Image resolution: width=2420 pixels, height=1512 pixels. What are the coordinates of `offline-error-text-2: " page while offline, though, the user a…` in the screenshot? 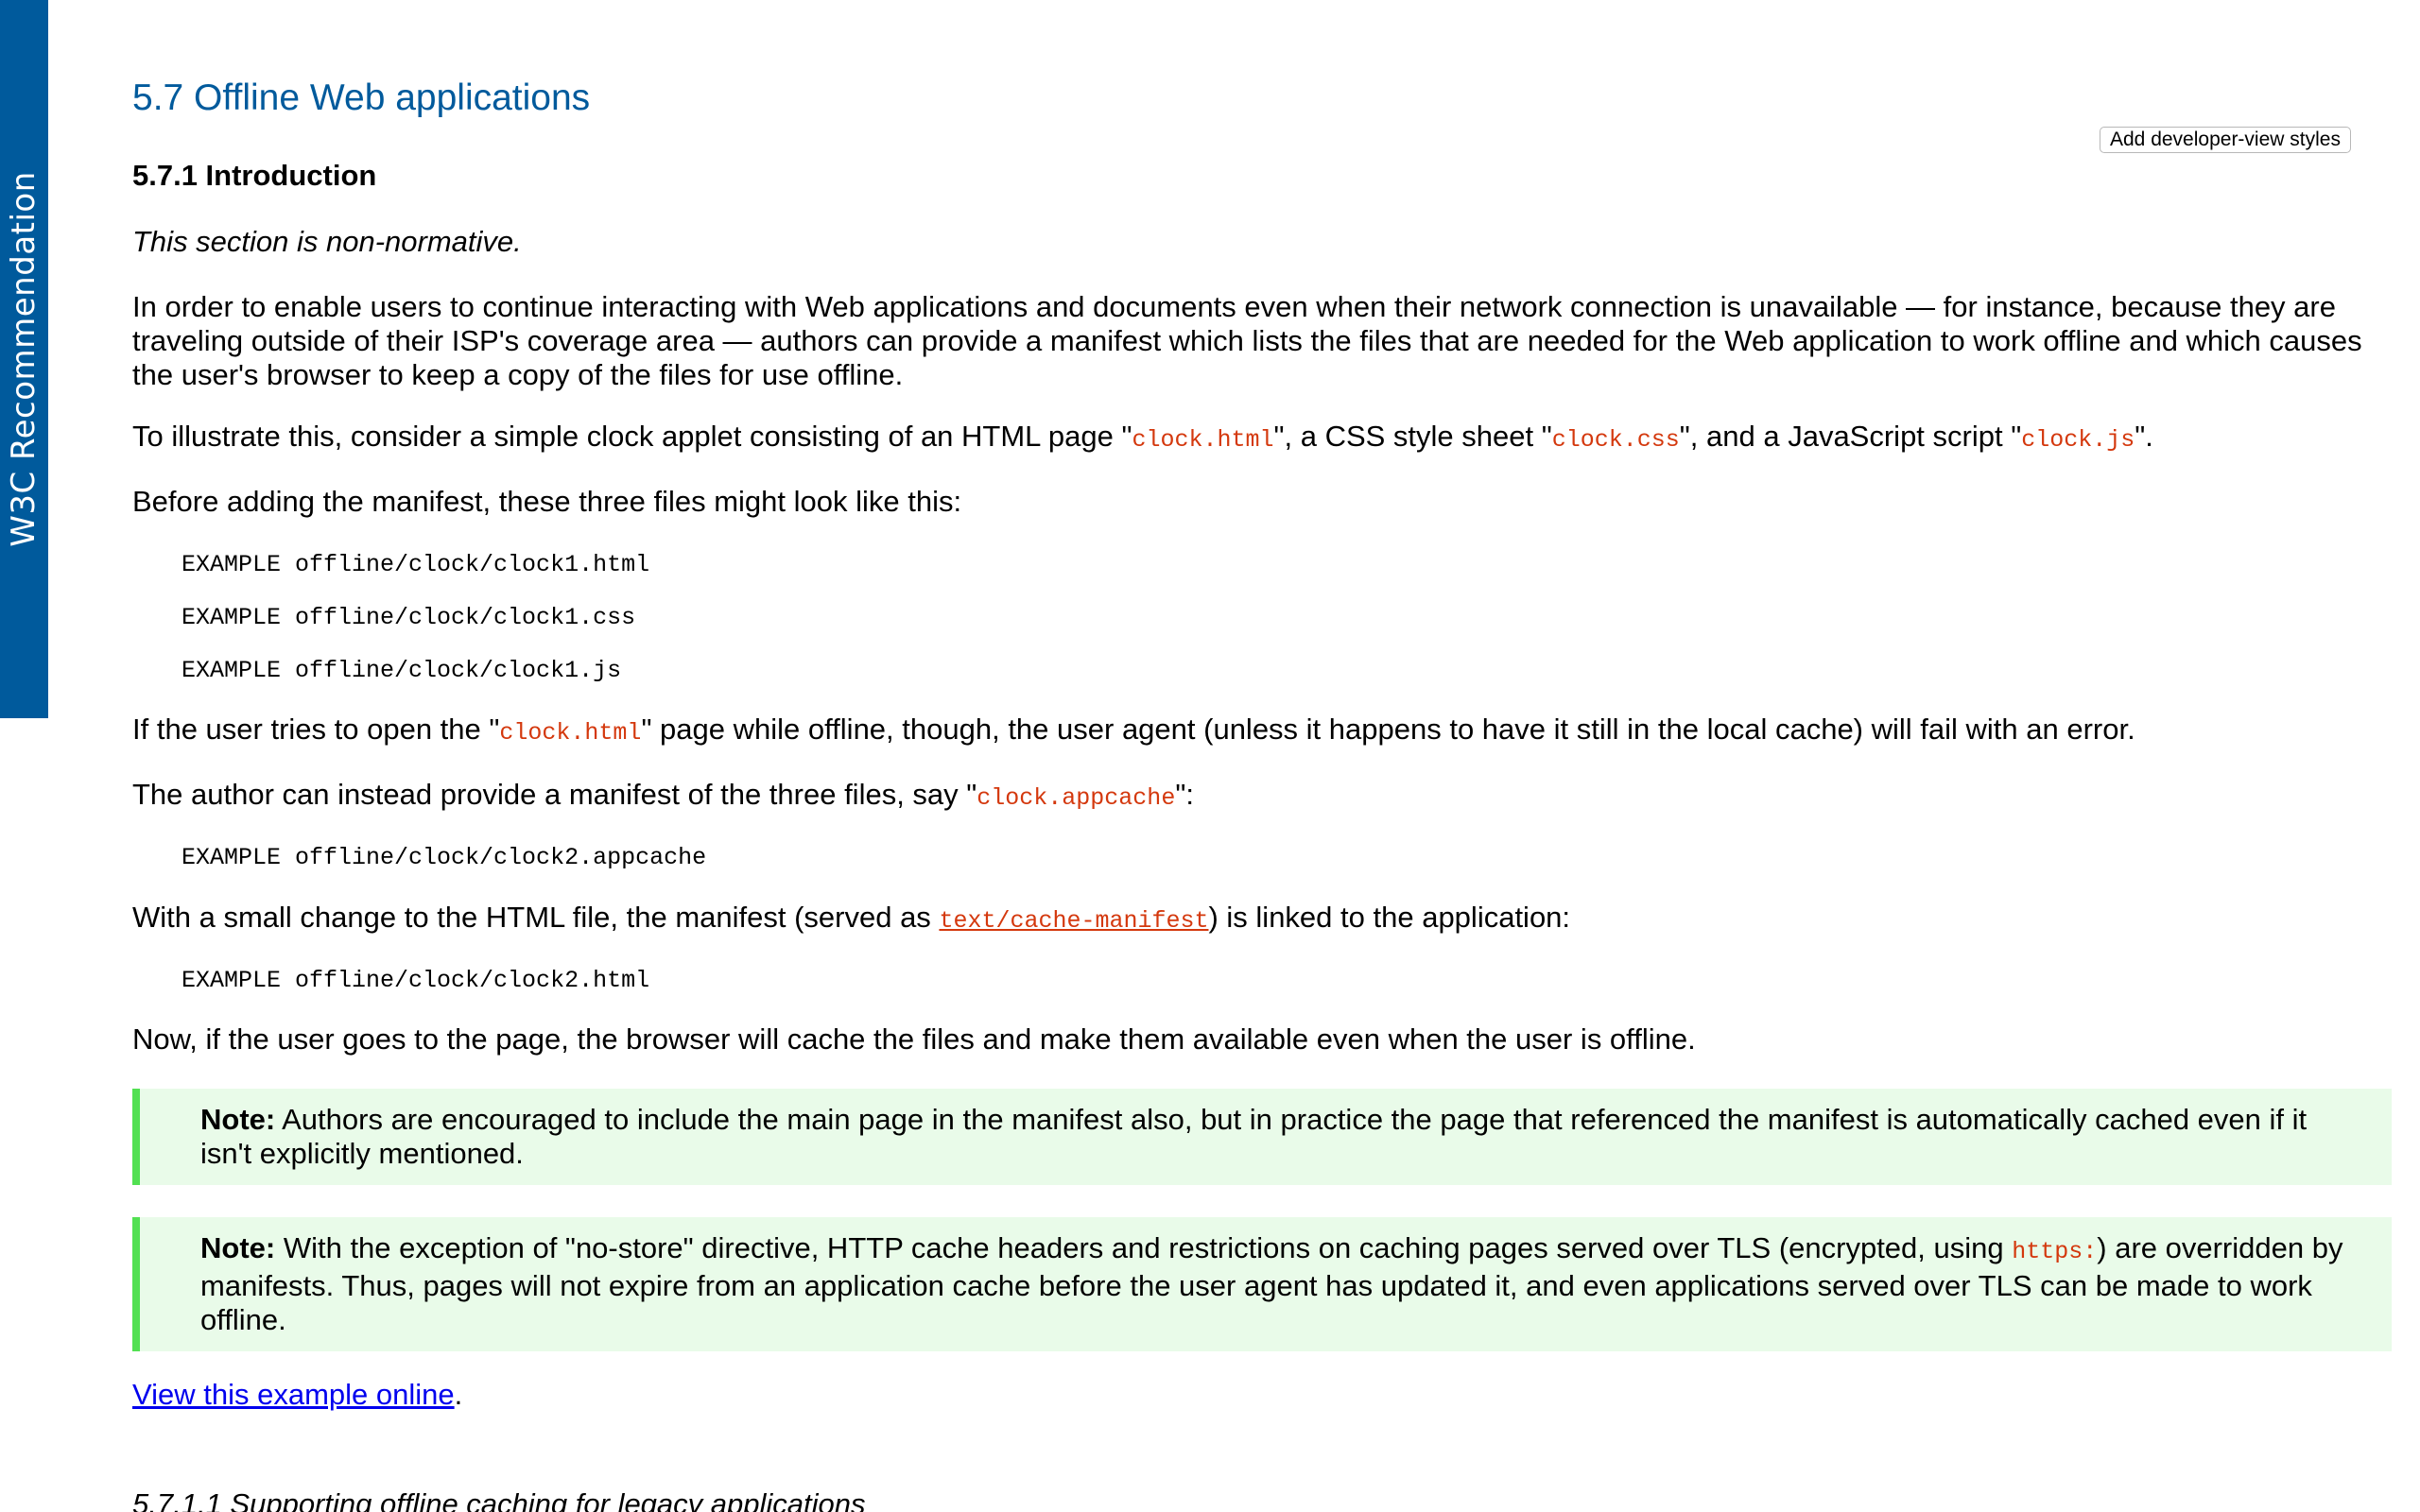 It's located at (1388, 729).